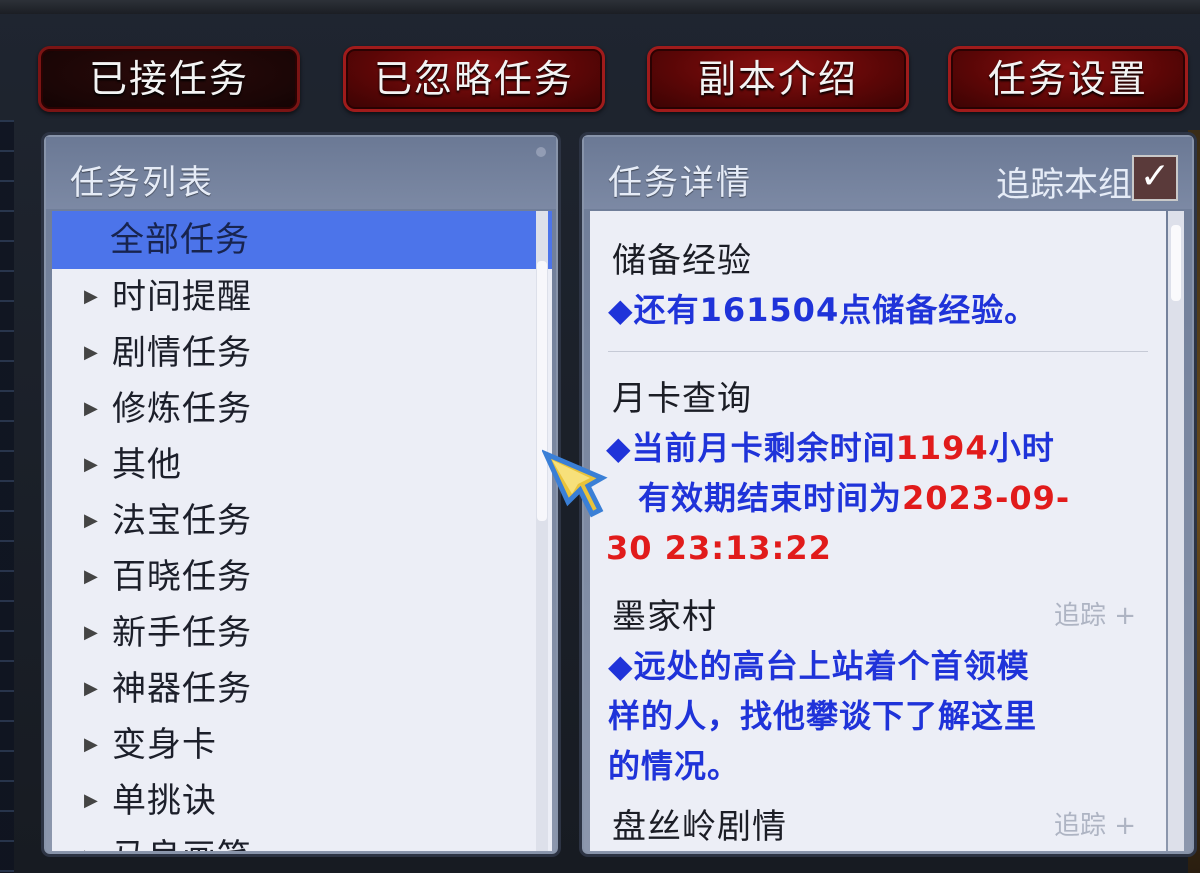 This screenshot has height=873, width=1200. Describe the element at coordinates (7, 496) in the screenshot. I see `left-edge-decoration` at that location.